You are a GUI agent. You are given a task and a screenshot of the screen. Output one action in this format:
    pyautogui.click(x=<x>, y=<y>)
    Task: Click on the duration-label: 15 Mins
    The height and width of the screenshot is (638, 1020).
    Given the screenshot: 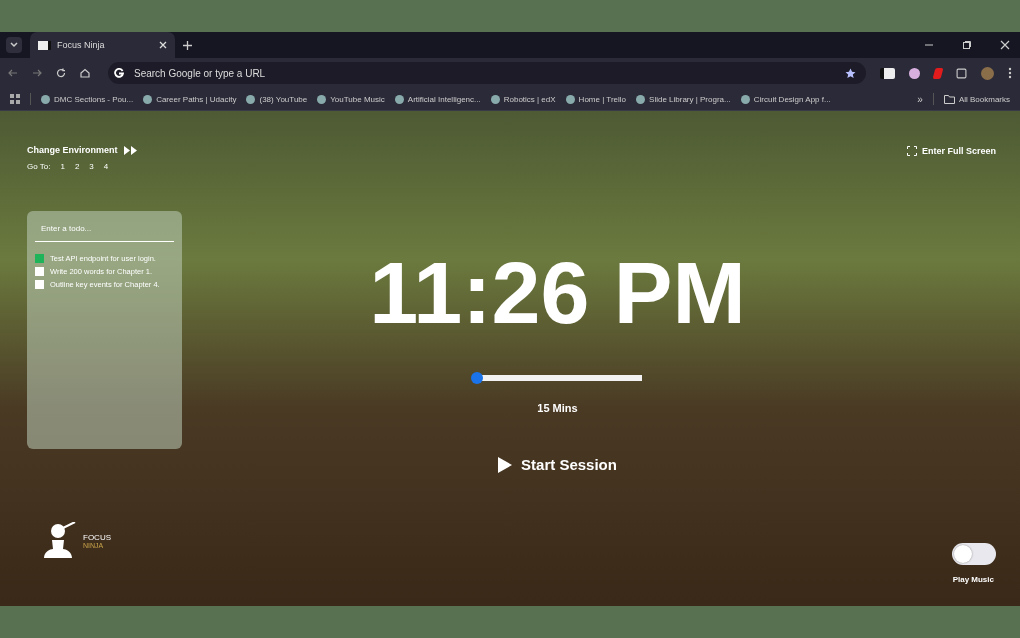 What is the action you would take?
    pyautogui.click(x=557, y=408)
    